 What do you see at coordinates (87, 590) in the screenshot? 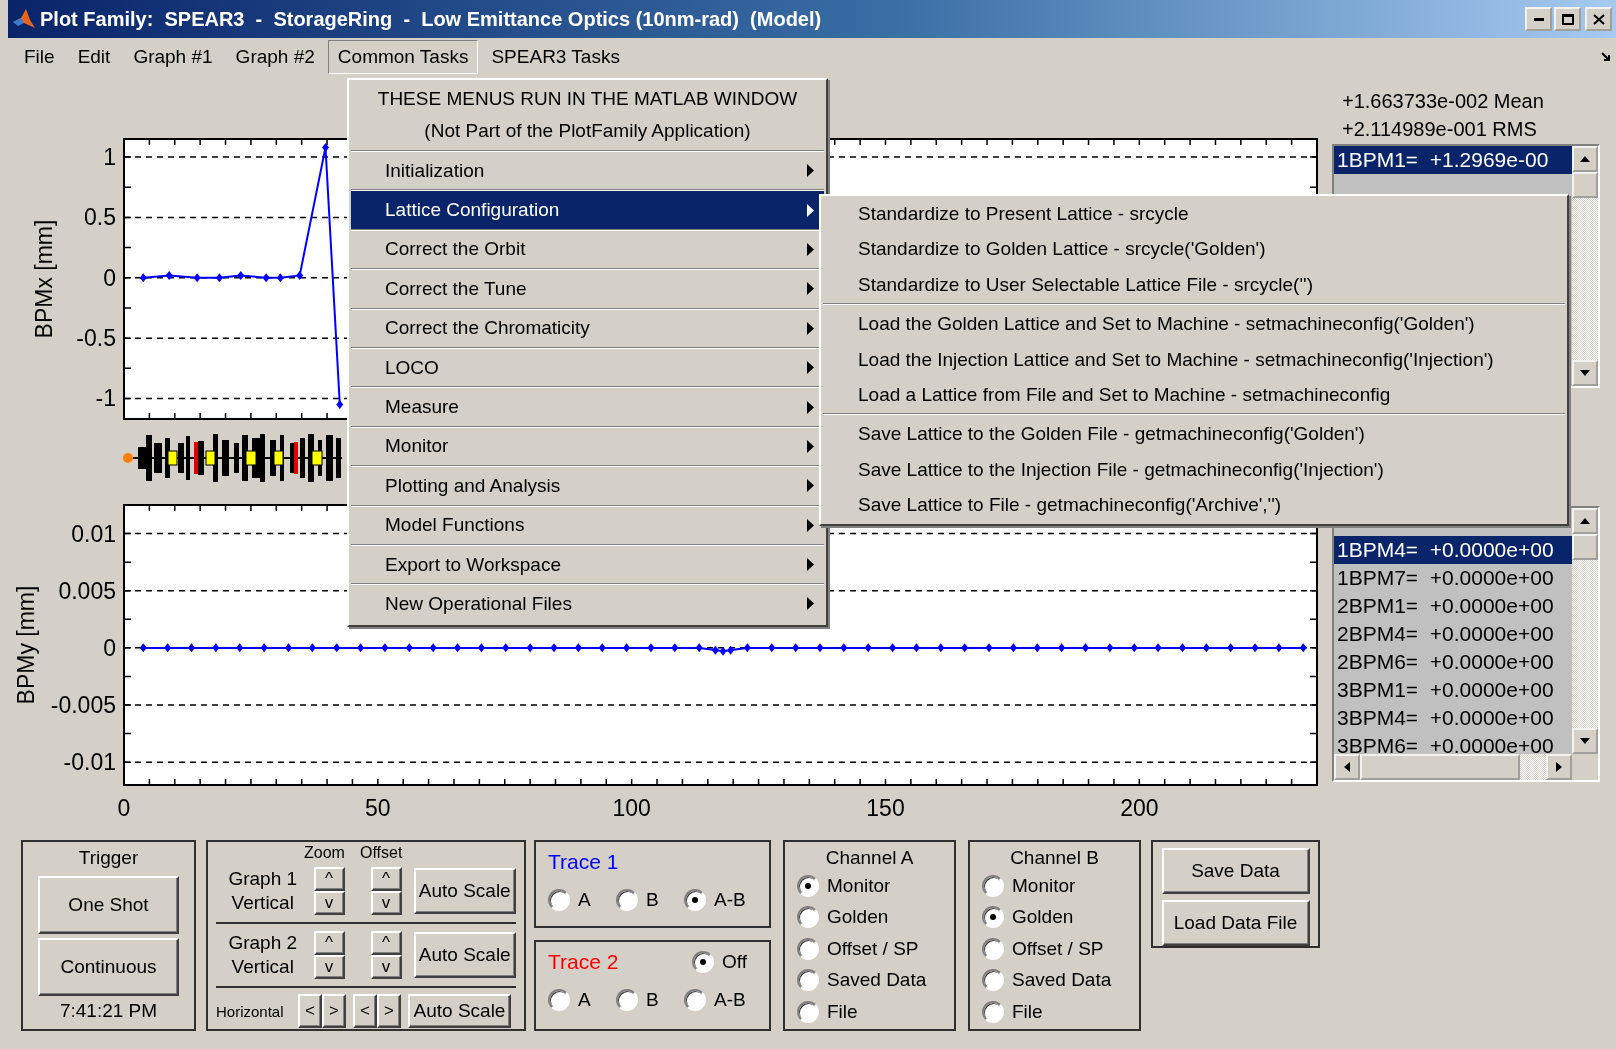
I see `axis-tick-label: 0.005` at bounding box center [87, 590].